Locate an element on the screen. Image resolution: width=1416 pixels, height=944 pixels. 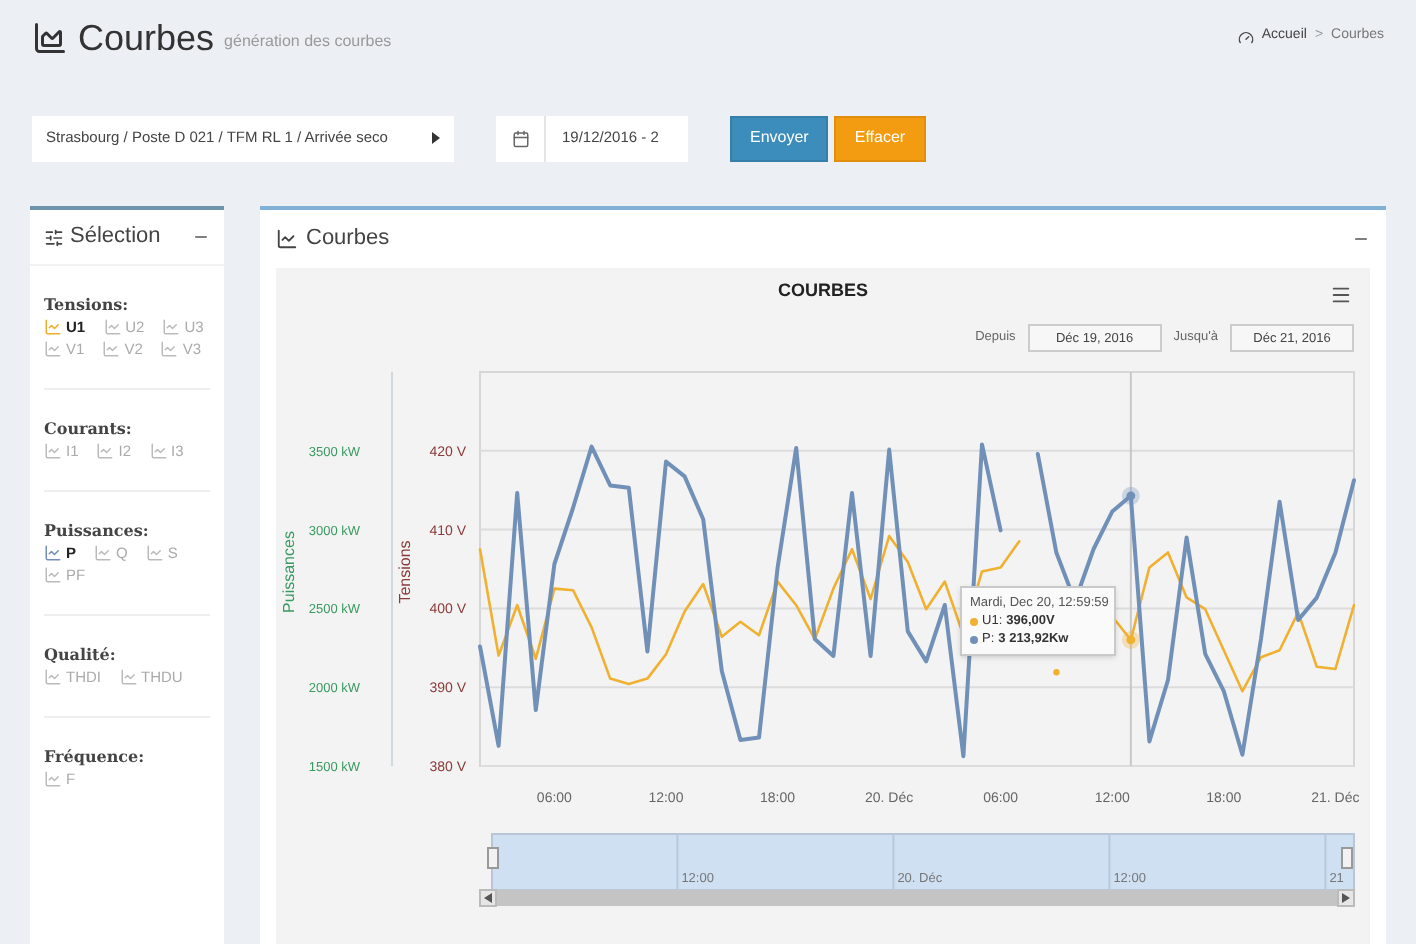
group-title: Qualité: is located at coordinates (81, 655).